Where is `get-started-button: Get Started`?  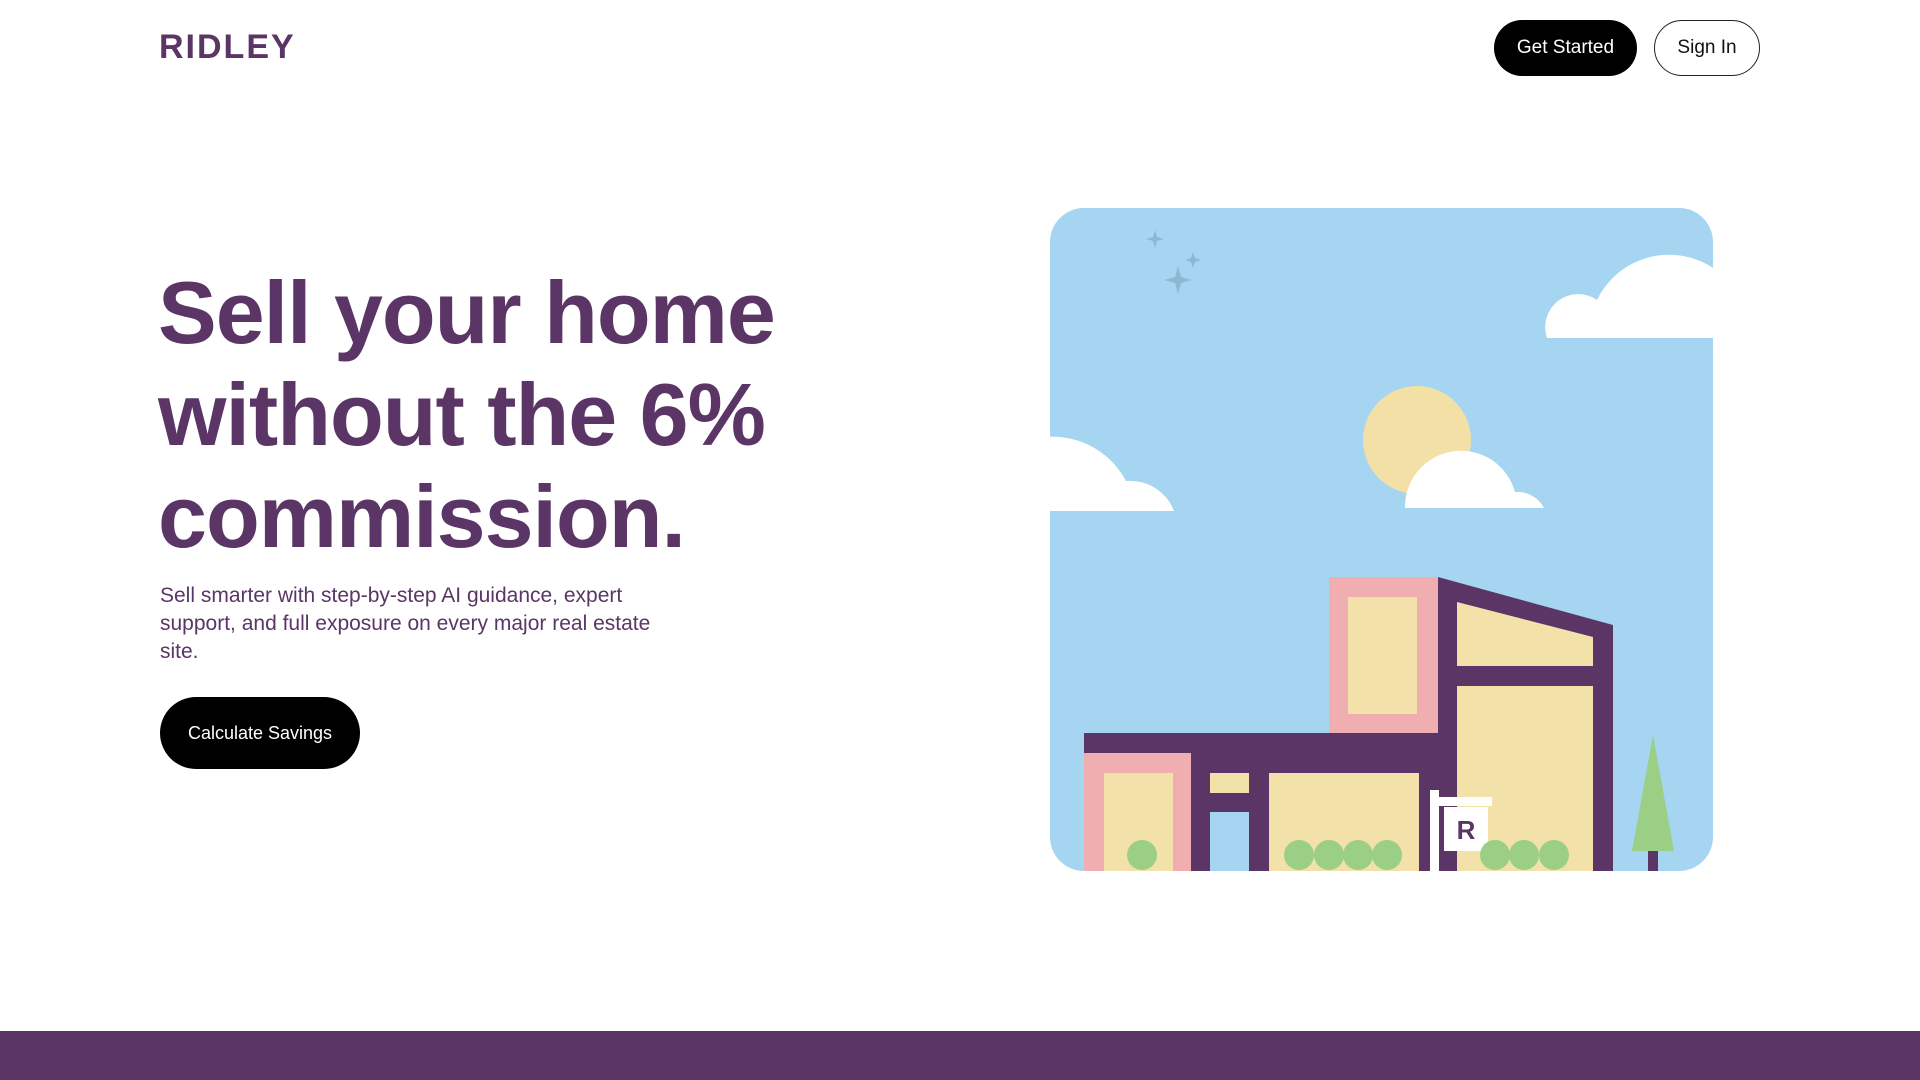
get-started-button: Get Started is located at coordinates (1565, 48).